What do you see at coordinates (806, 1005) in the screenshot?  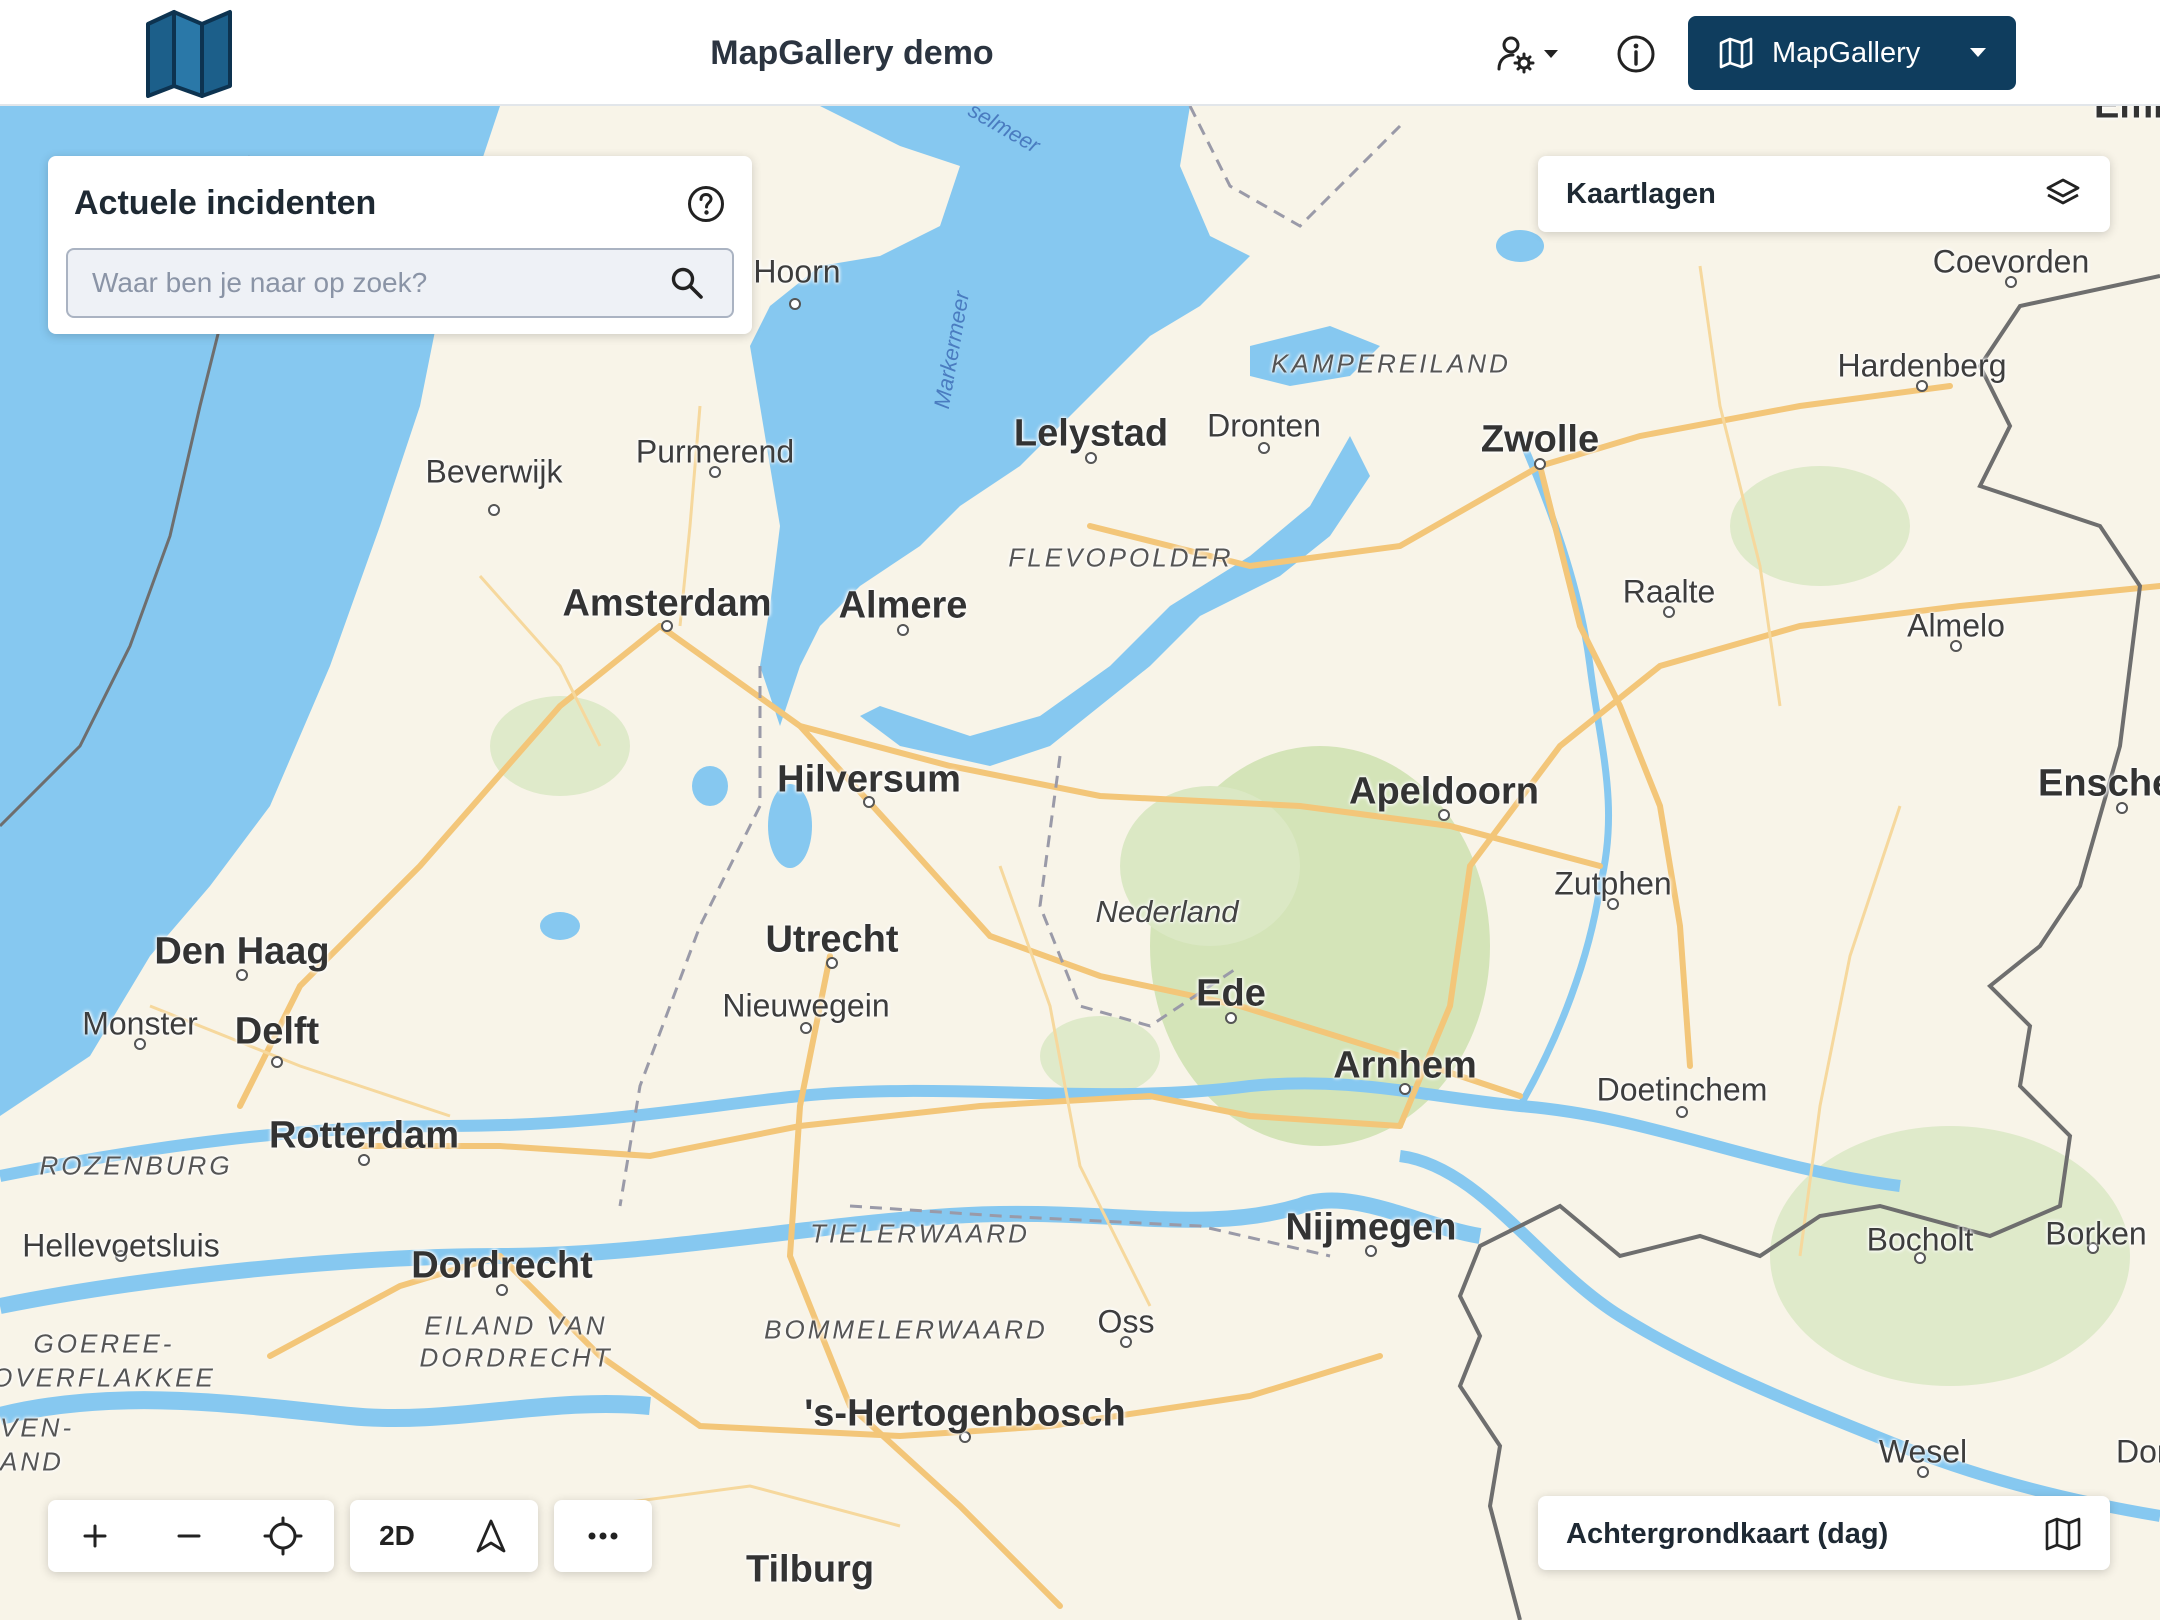 I see `map-label-town: Nieuwegein` at bounding box center [806, 1005].